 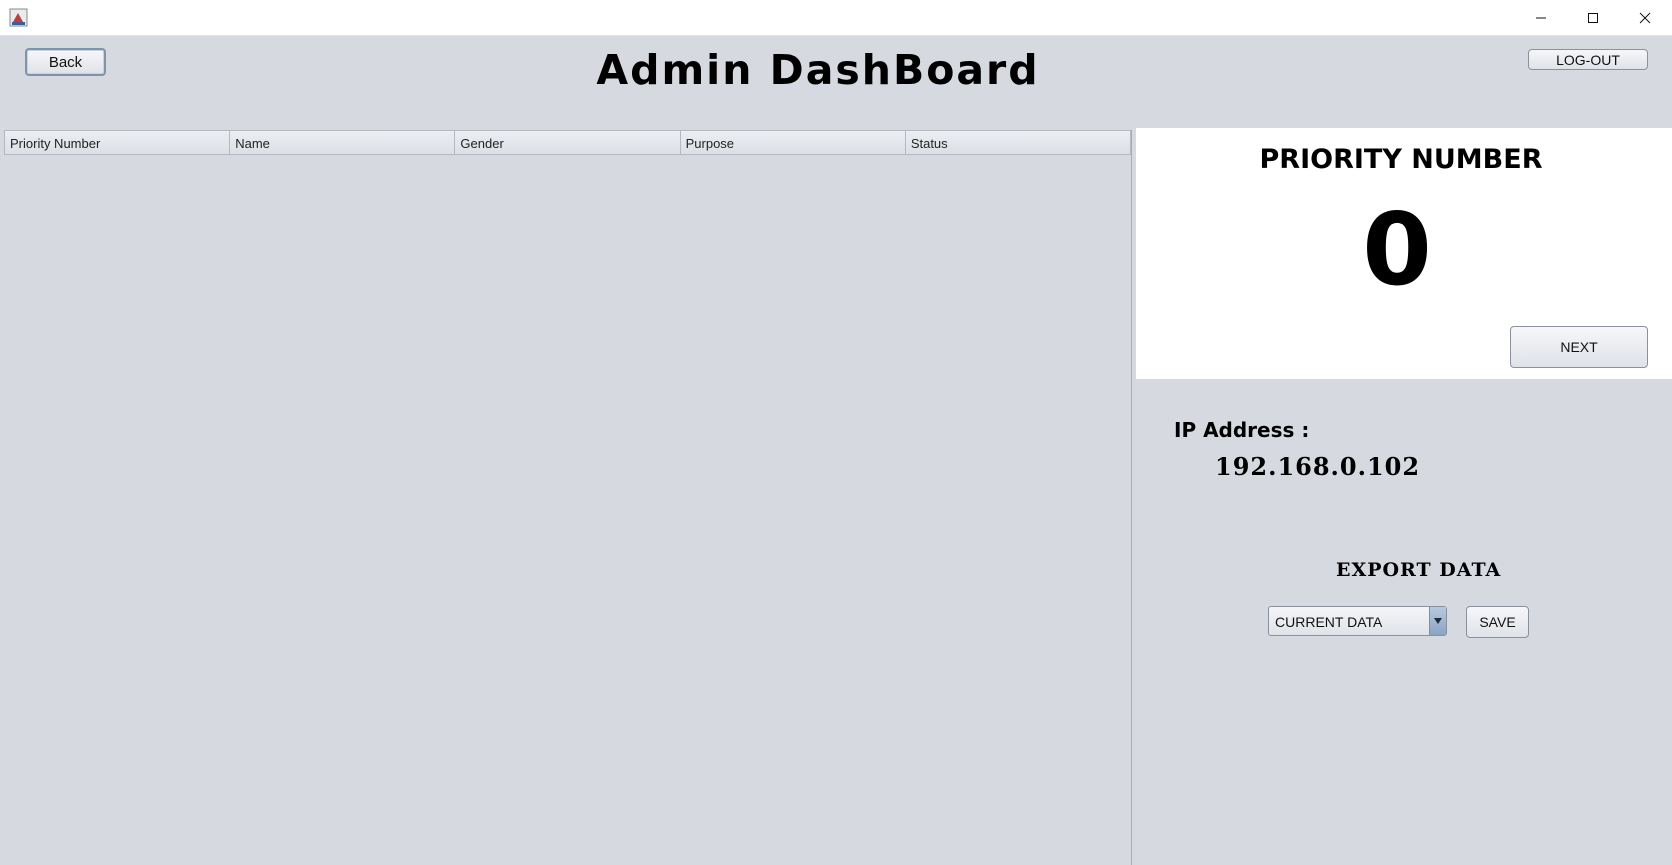 I want to click on save-button: SAVE, so click(x=1497, y=622).